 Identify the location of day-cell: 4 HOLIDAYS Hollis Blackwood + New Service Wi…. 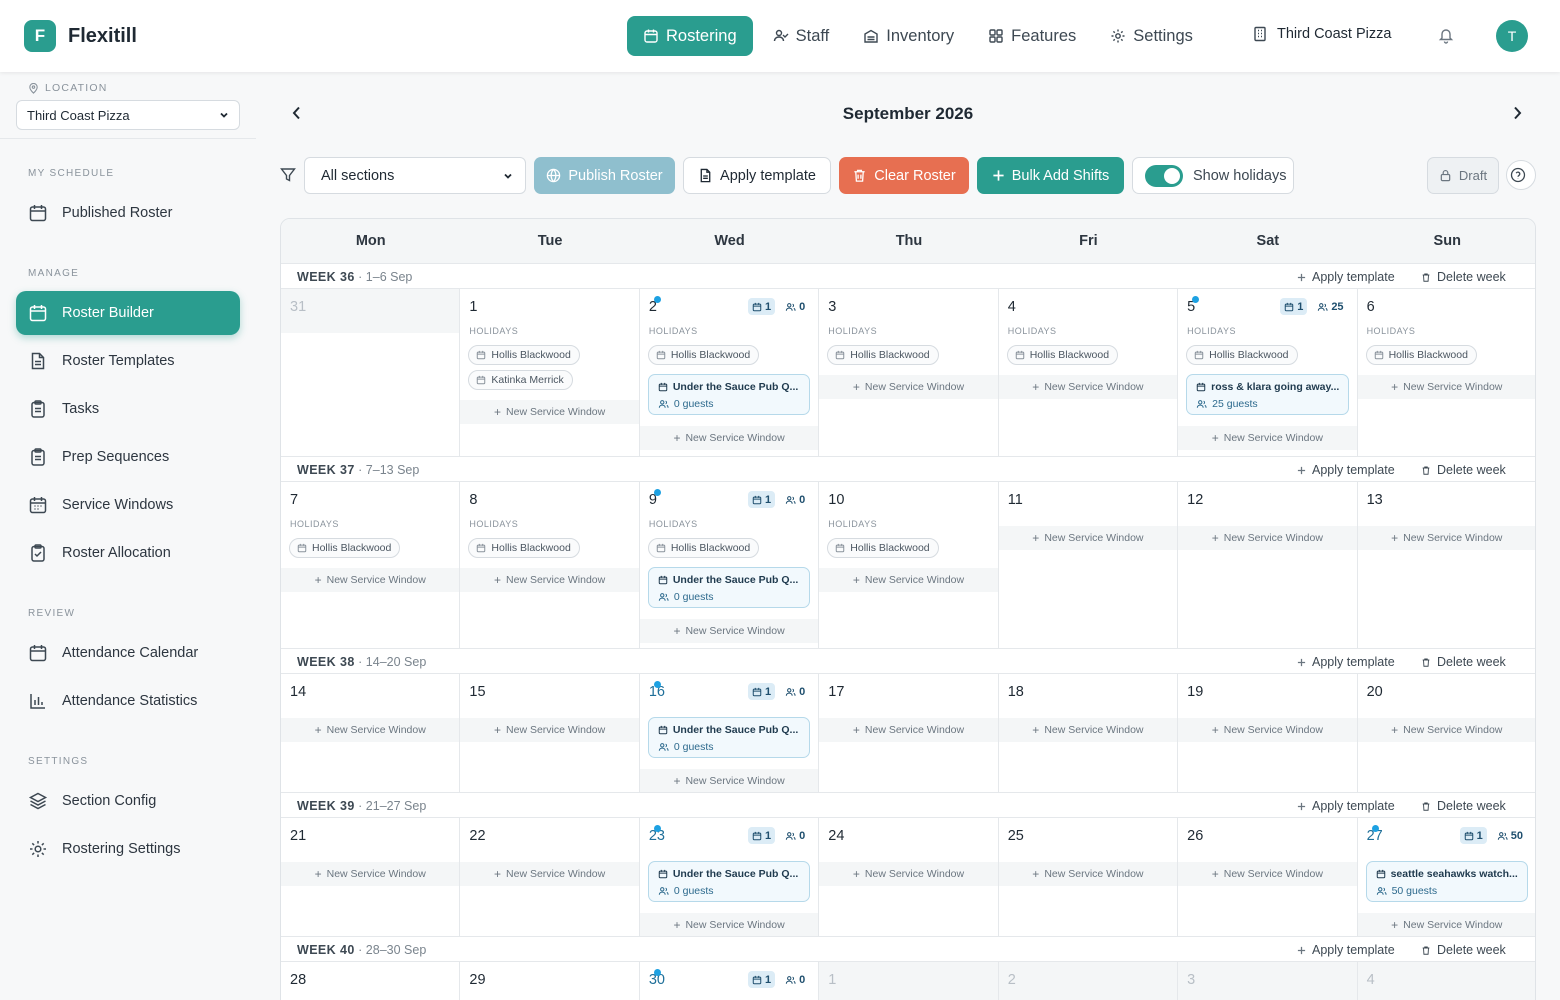
(1088, 373).